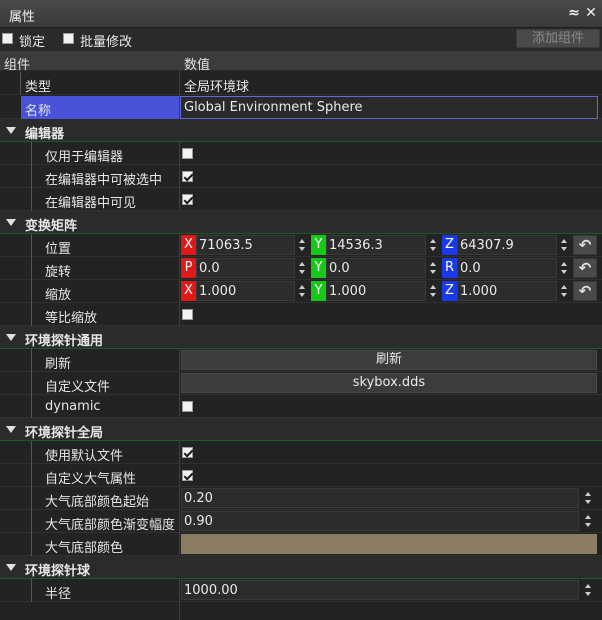 The width and height of the screenshot is (602, 620). I want to click on uniform-scale-checkbox, so click(187, 314).